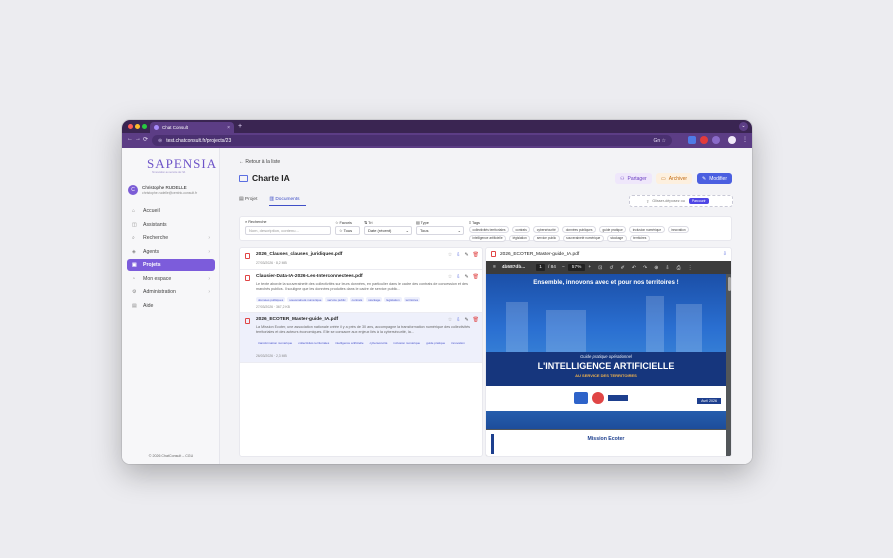 The height and width of the screenshot is (558, 893). What do you see at coordinates (171, 238) in the screenshot?
I see `sidebar-item-recherche: ⌕ Recherche ›` at bounding box center [171, 238].